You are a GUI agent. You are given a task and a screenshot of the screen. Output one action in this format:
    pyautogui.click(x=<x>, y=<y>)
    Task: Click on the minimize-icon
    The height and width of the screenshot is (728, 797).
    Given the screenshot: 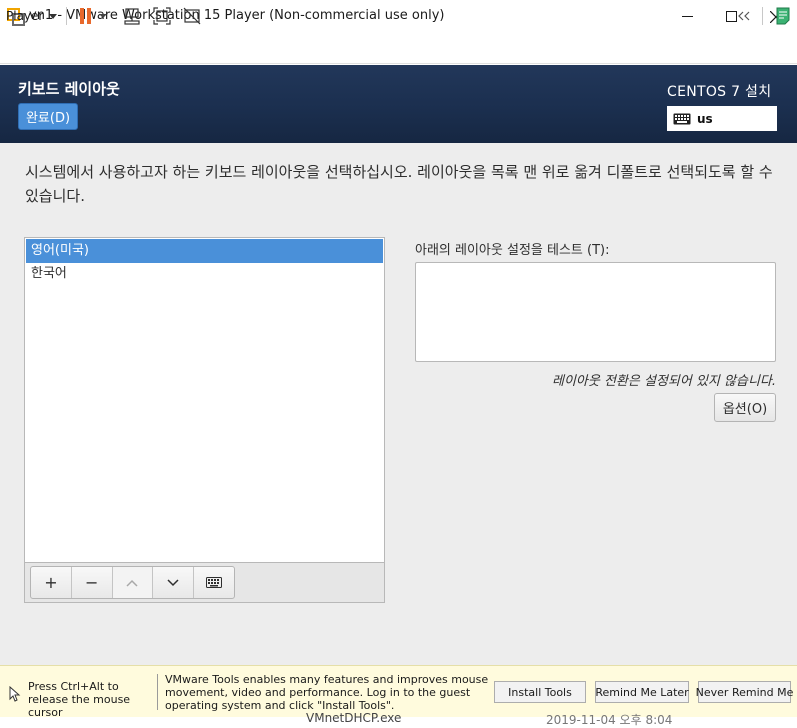 What is the action you would take?
    pyautogui.click(x=687, y=16)
    